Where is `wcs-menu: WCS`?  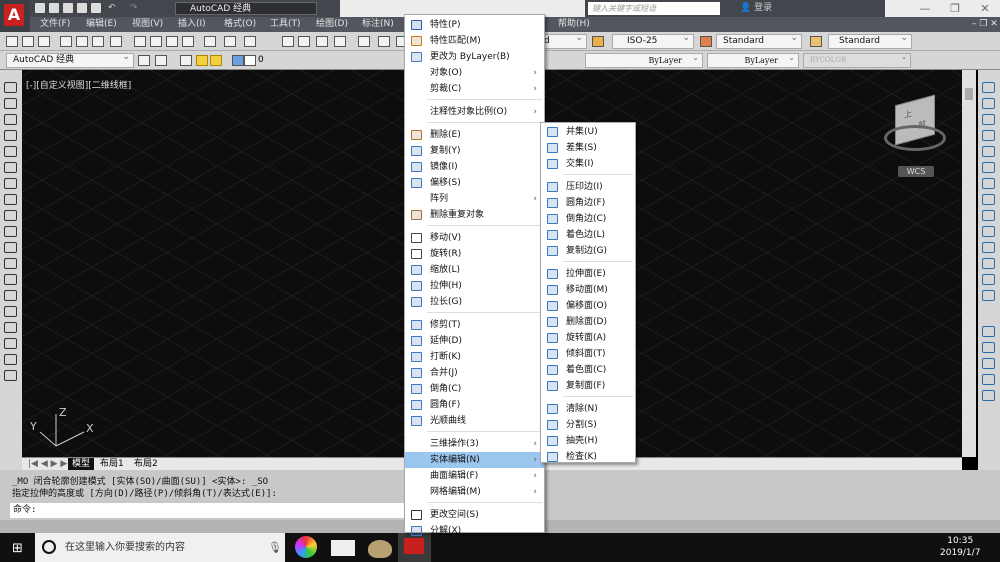 wcs-menu: WCS is located at coordinates (916, 171).